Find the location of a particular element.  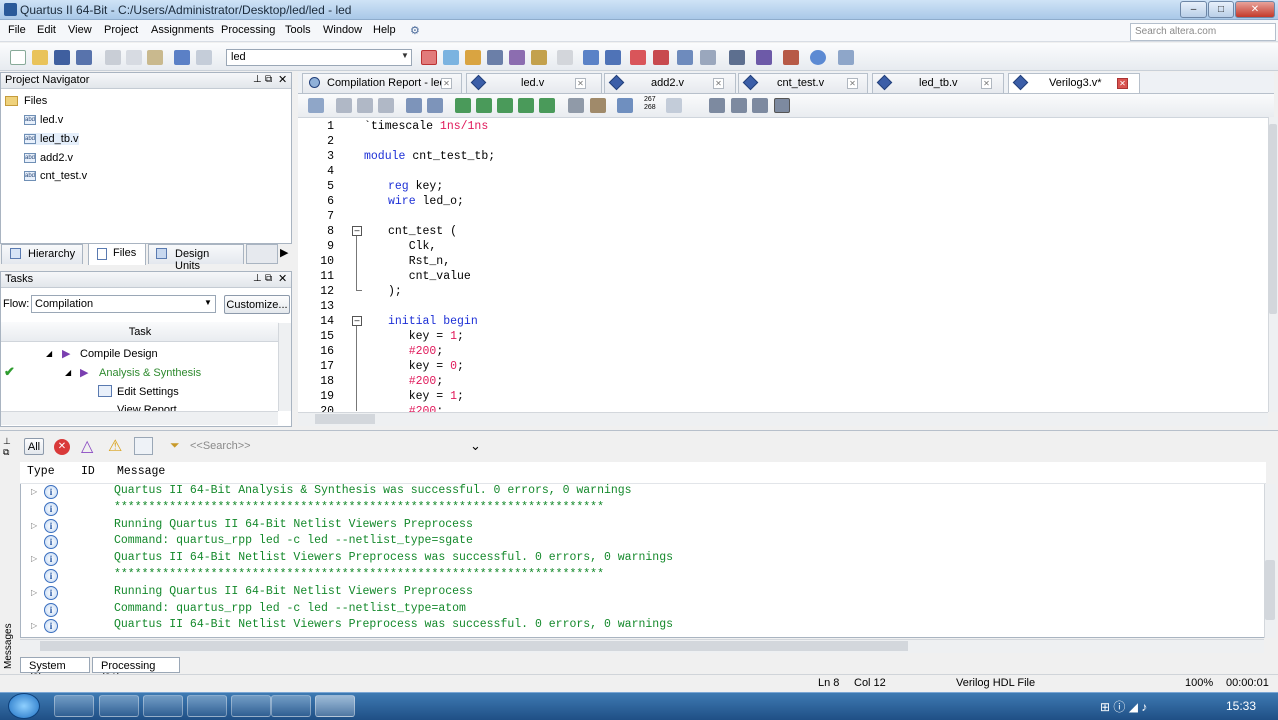

pin-planner-icon is located at coordinates (429, 57).